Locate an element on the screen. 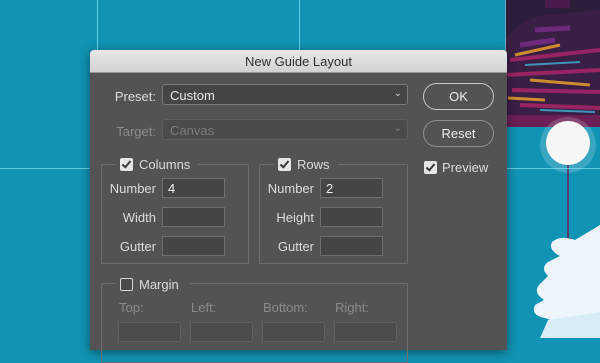 The height and width of the screenshot is (363, 600). preset-select: Custom ⌄ is located at coordinates (285, 94).